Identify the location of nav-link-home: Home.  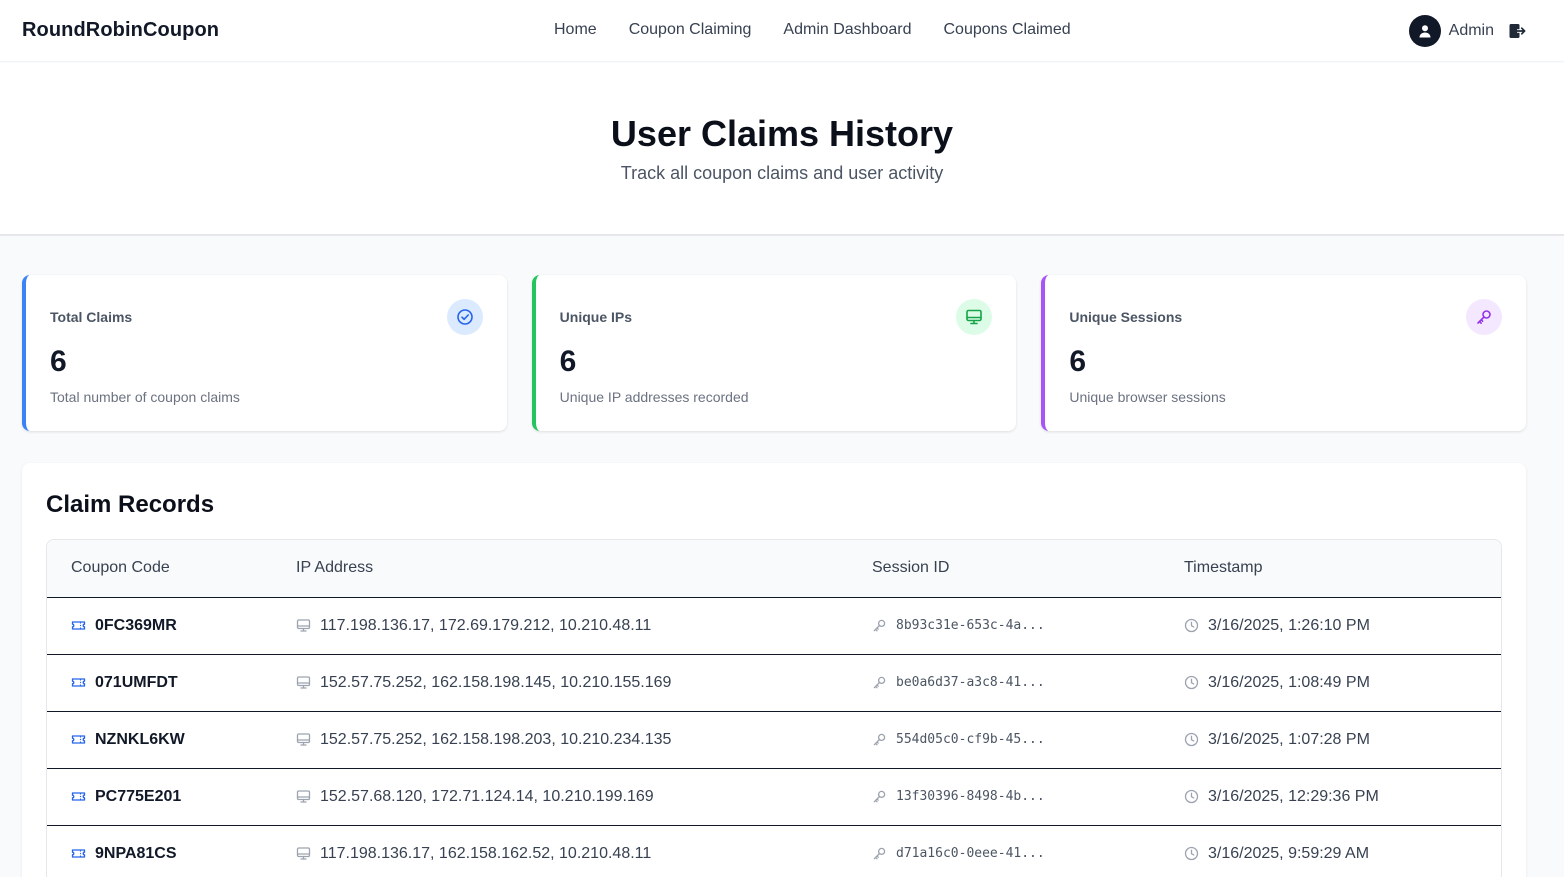
(575, 30).